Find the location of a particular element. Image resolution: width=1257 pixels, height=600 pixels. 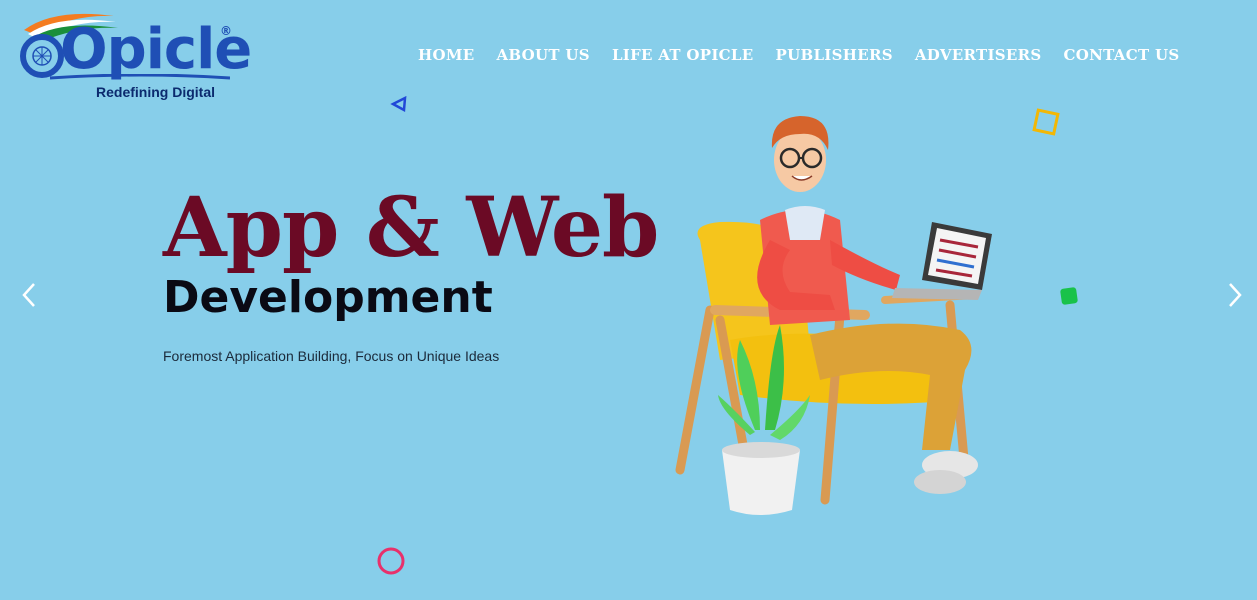

hero-title: App & Web is located at coordinates (411, 228).